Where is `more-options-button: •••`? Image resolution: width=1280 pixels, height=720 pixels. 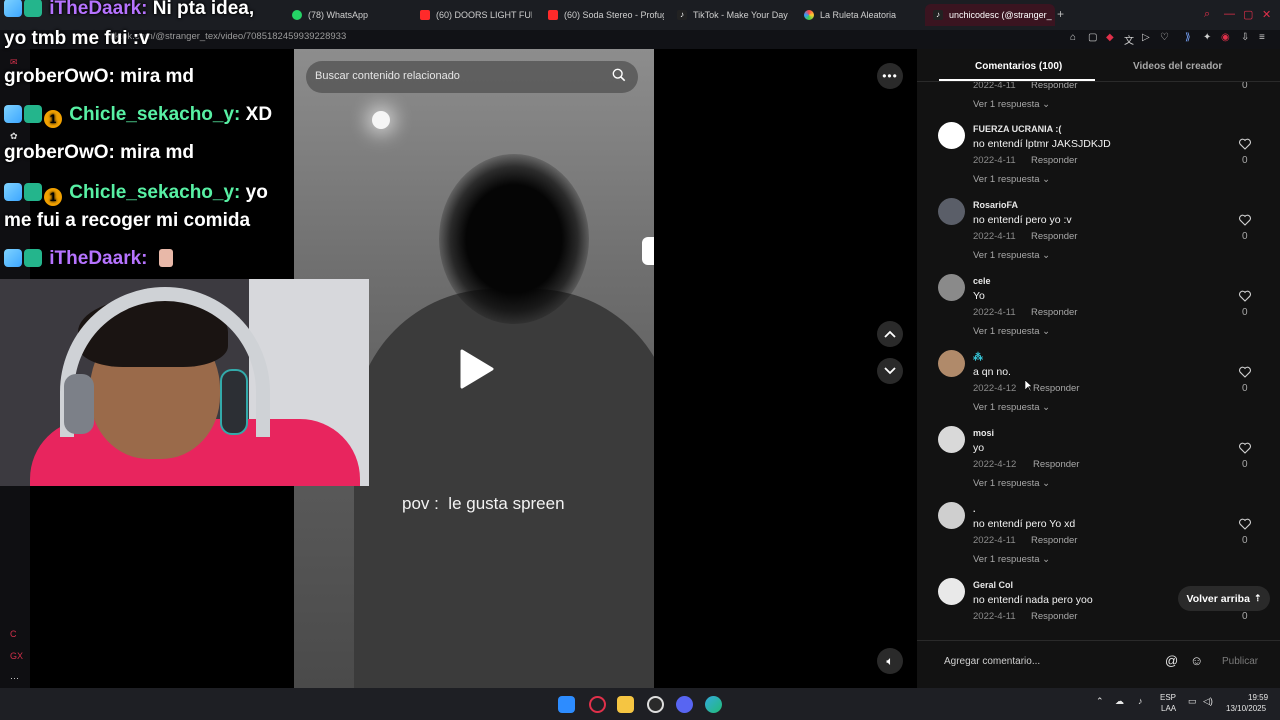
more-options-button: ••• is located at coordinates (890, 76).